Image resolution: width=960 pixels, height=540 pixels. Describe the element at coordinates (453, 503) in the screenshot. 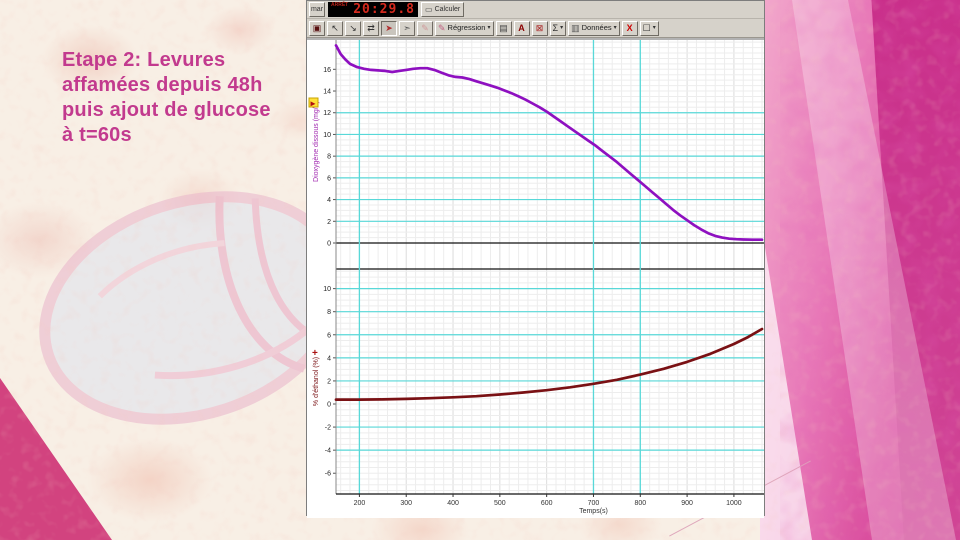

I see `x-tick-label: 400` at that location.